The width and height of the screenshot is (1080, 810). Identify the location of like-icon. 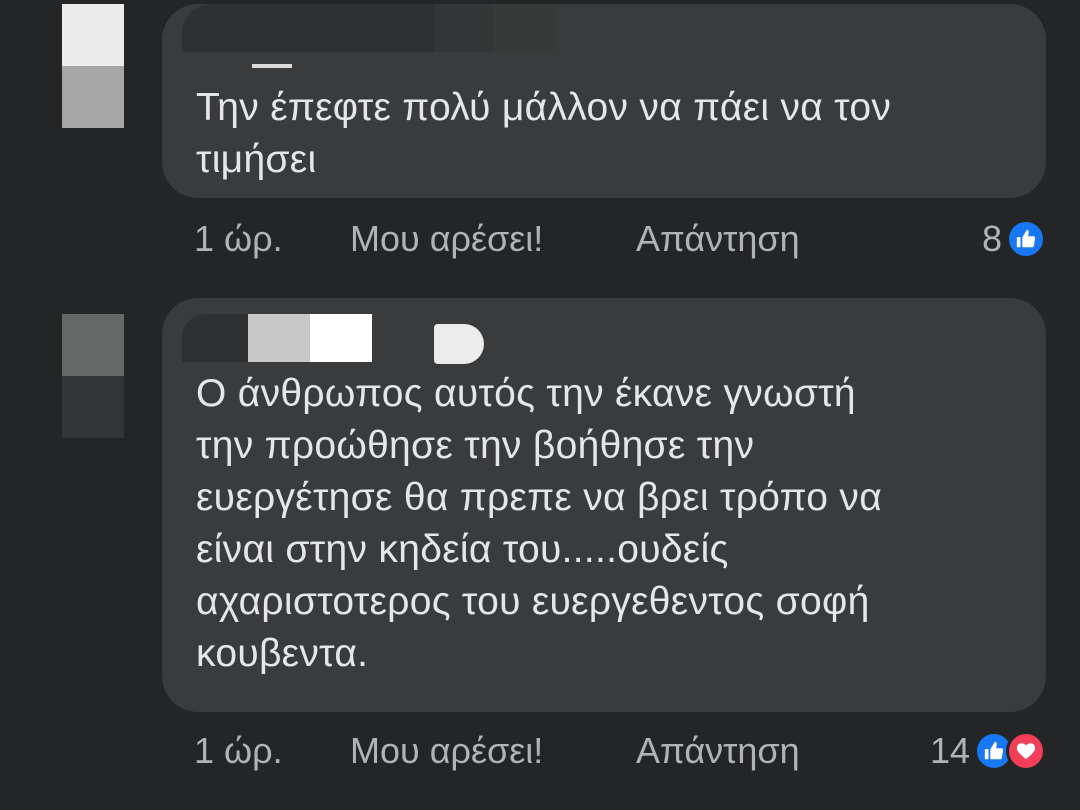
(1026, 239).